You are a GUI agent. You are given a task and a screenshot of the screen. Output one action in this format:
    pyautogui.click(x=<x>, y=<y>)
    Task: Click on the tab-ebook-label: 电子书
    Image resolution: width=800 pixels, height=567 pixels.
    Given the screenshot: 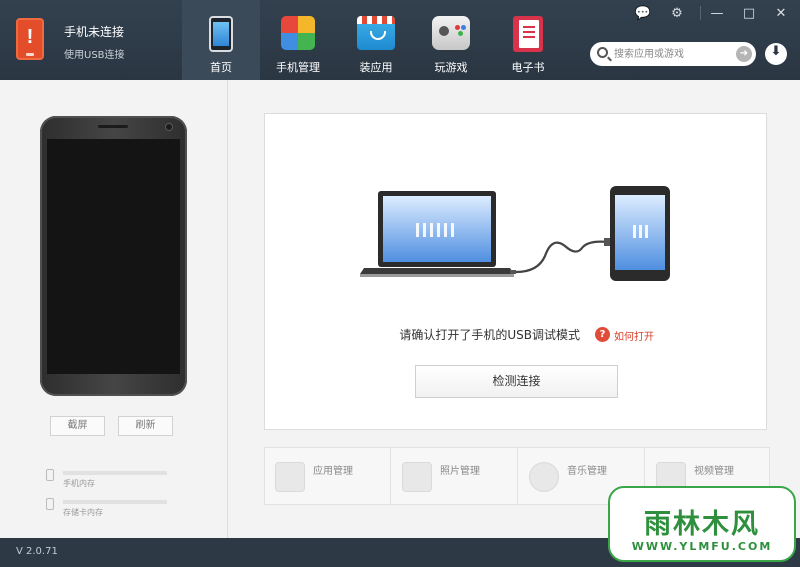 What is the action you would take?
    pyautogui.click(x=528, y=67)
    